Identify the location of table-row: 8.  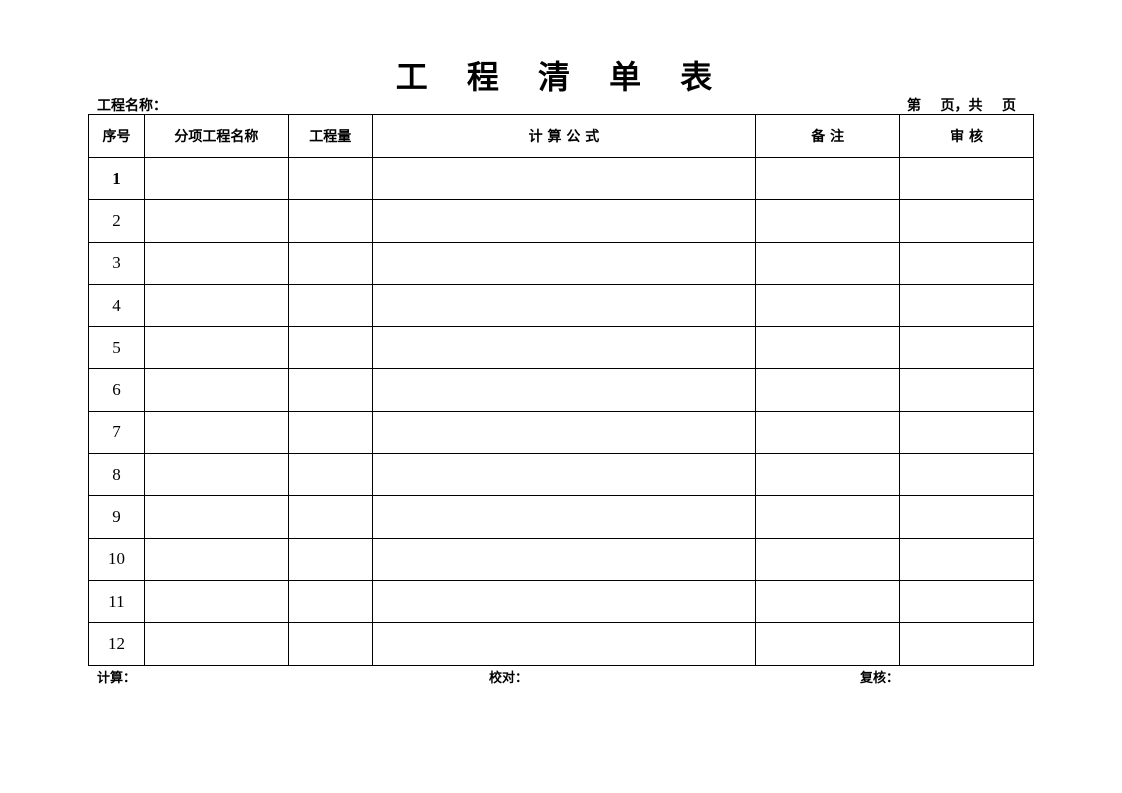
(561, 475).